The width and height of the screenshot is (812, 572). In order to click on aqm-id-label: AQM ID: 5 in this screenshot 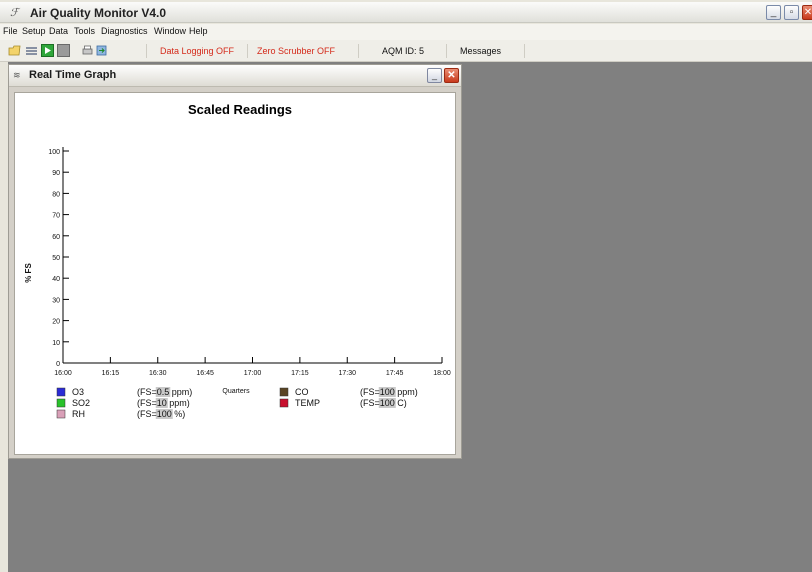, I will do `click(403, 51)`.